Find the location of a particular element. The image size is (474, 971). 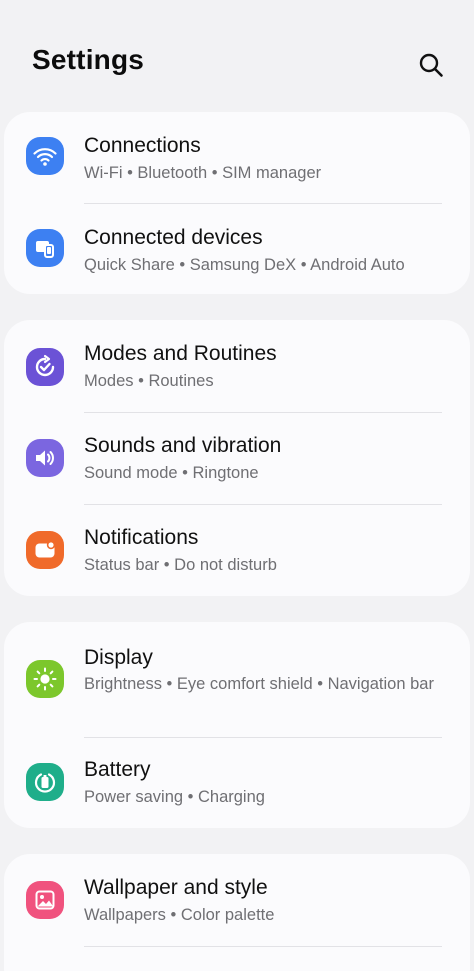

item-title: Wallpaper and style is located at coordinates (176, 887).